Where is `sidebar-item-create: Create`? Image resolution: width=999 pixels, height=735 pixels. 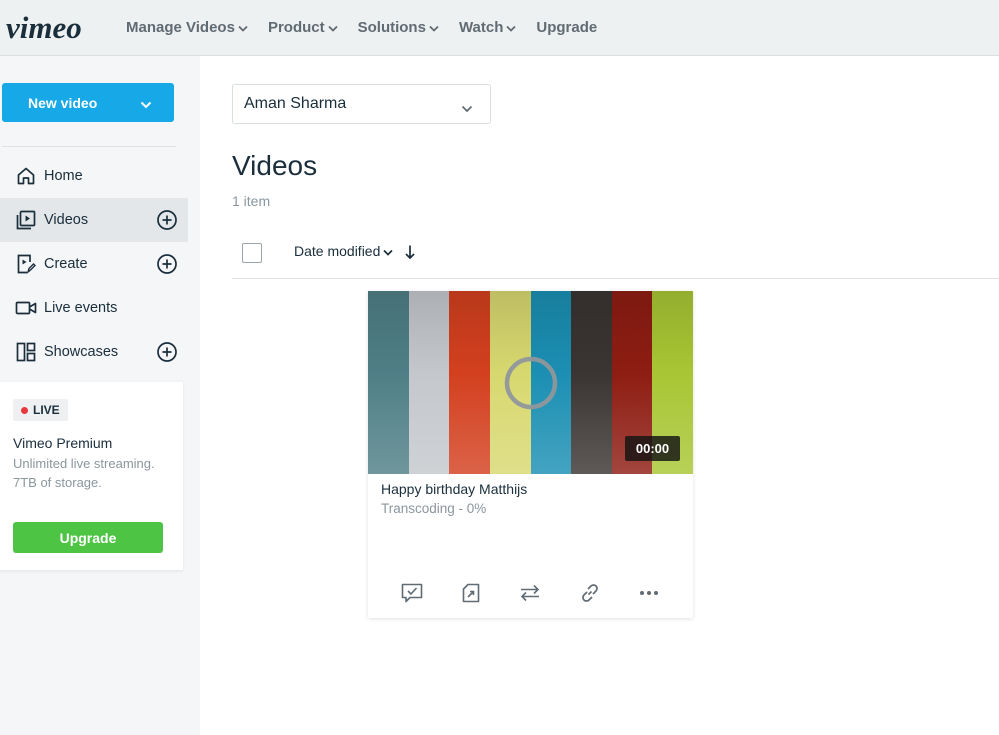
sidebar-item-create: Create is located at coordinates (94, 264).